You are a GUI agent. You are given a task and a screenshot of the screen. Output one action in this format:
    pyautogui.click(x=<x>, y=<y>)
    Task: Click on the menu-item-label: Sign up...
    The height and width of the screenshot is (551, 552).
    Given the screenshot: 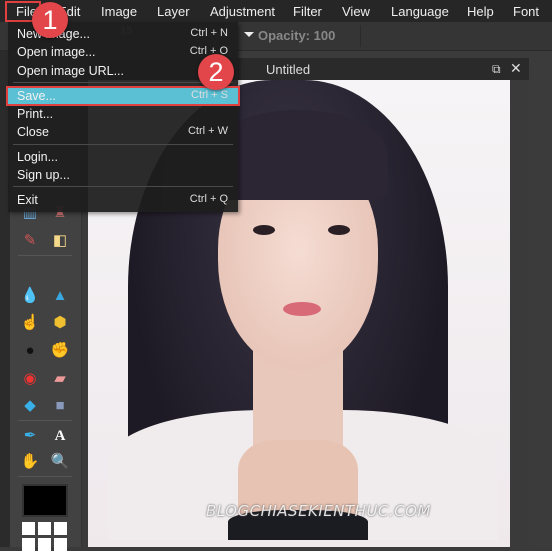 What is the action you would take?
    pyautogui.click(x=43, y=175)
    